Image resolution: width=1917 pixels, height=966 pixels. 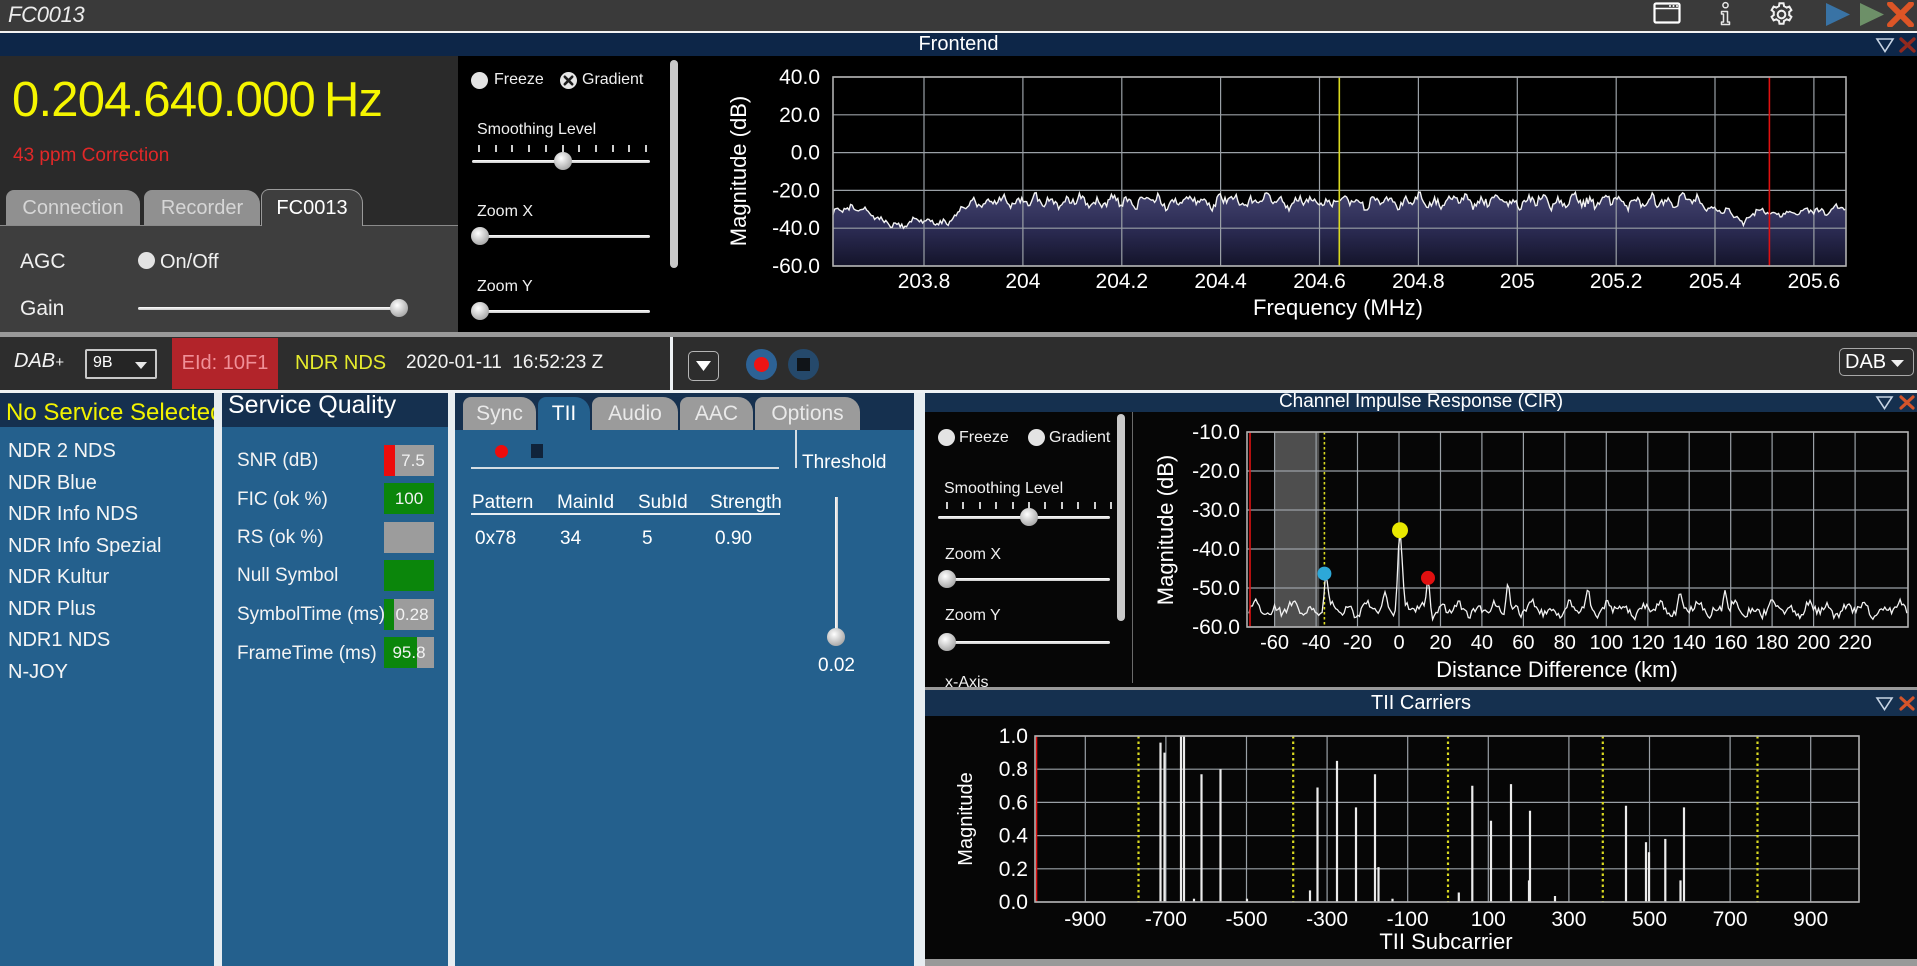 What do you see at coordinates (1220, 281) in the screenshot?
I see `svg-text: 204.4` at bounding box center [1220, 281].